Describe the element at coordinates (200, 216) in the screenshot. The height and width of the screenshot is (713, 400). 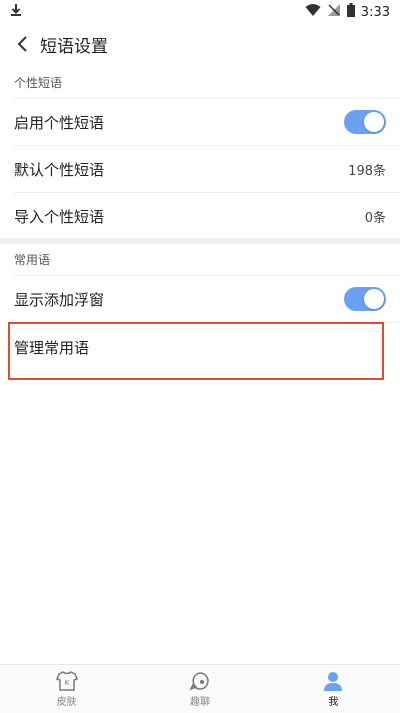
I see `import-personal-phrases-row: 导入个性短语 0条` at that location.